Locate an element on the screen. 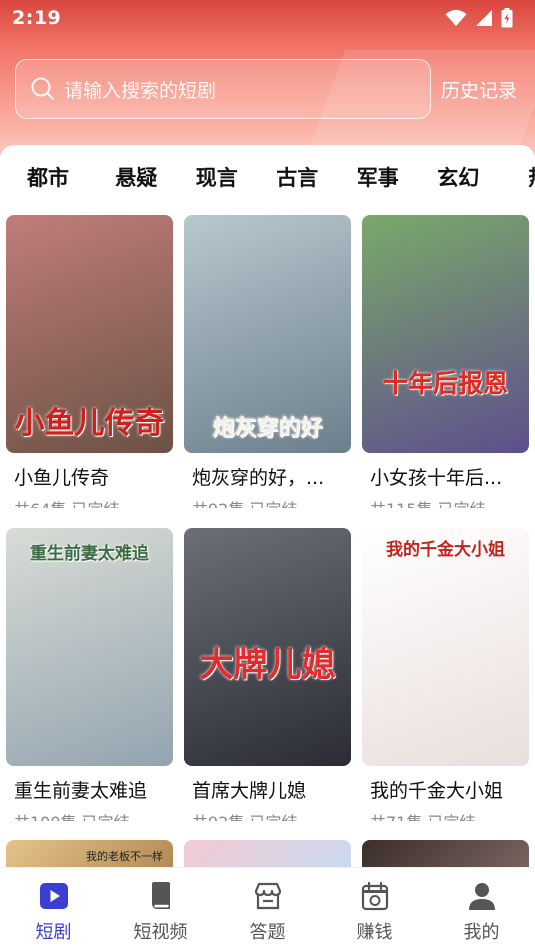  drama-title: 小鱼儿传奇 is located at coordinates (62, 478).